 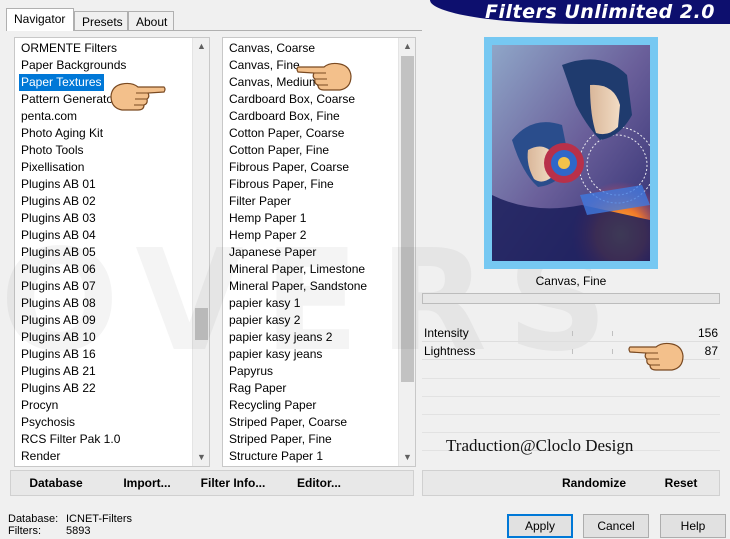 I want to click on category-list-item: Plugins AB 08, so click(x=58, y=303).